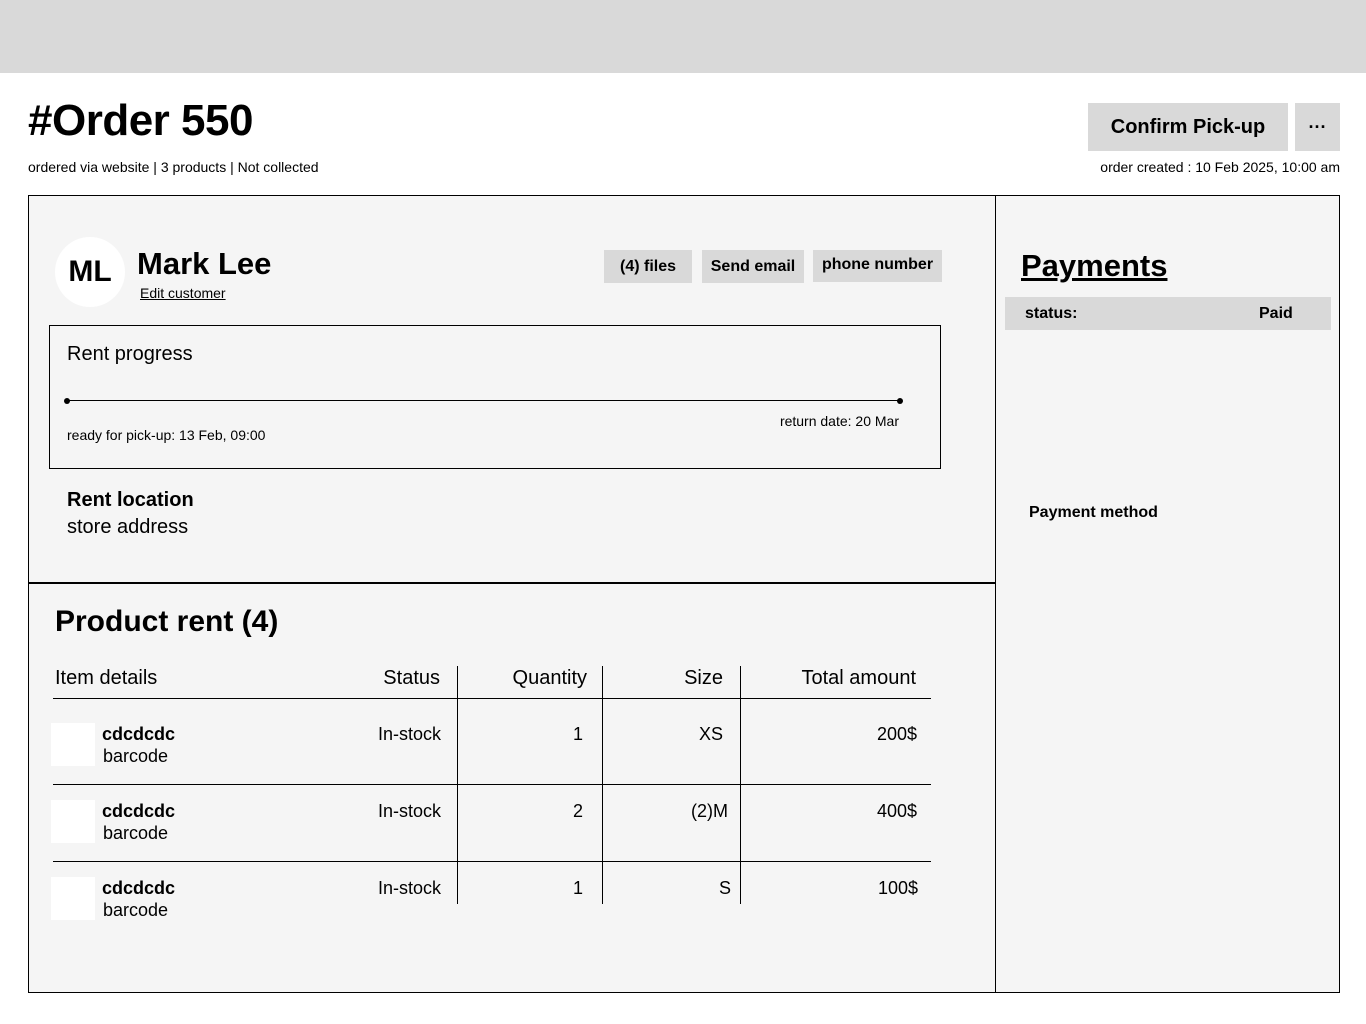  I want to click on column-header-total-amount: Total amount, so click(858, 678).